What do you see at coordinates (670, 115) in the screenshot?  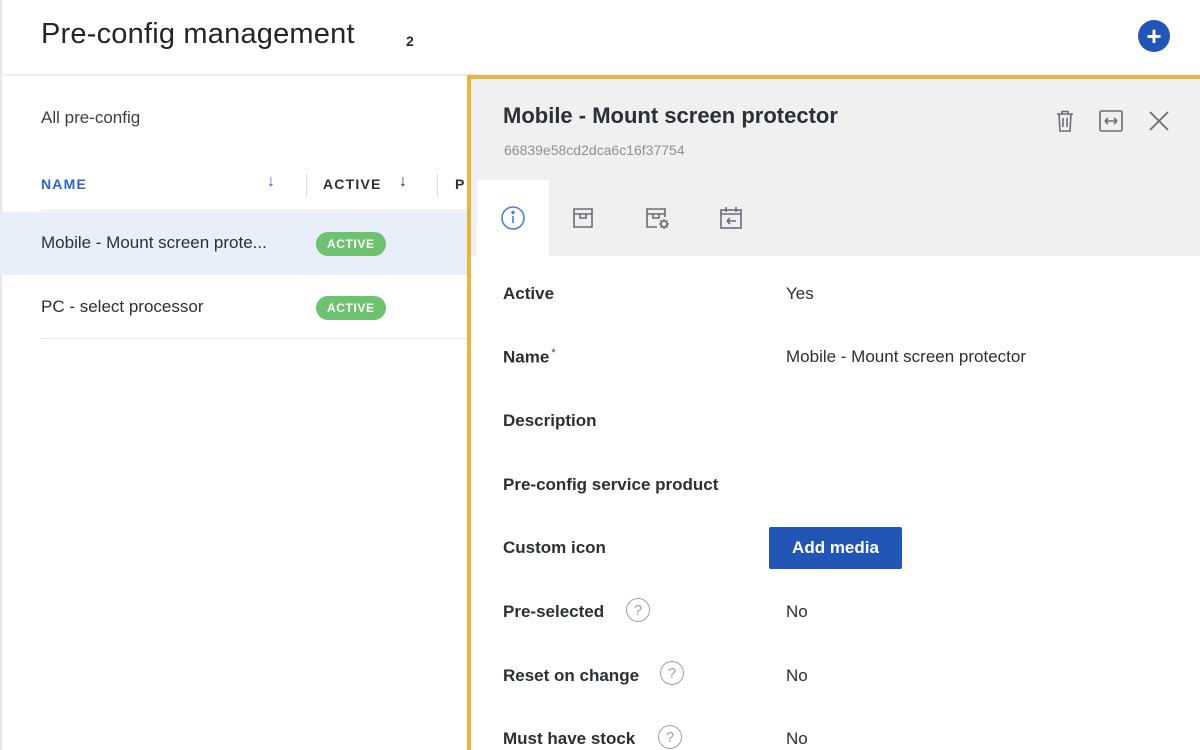 I see `panel-title: Mobile - Mount screen protector` at bounding box center [670, 115].